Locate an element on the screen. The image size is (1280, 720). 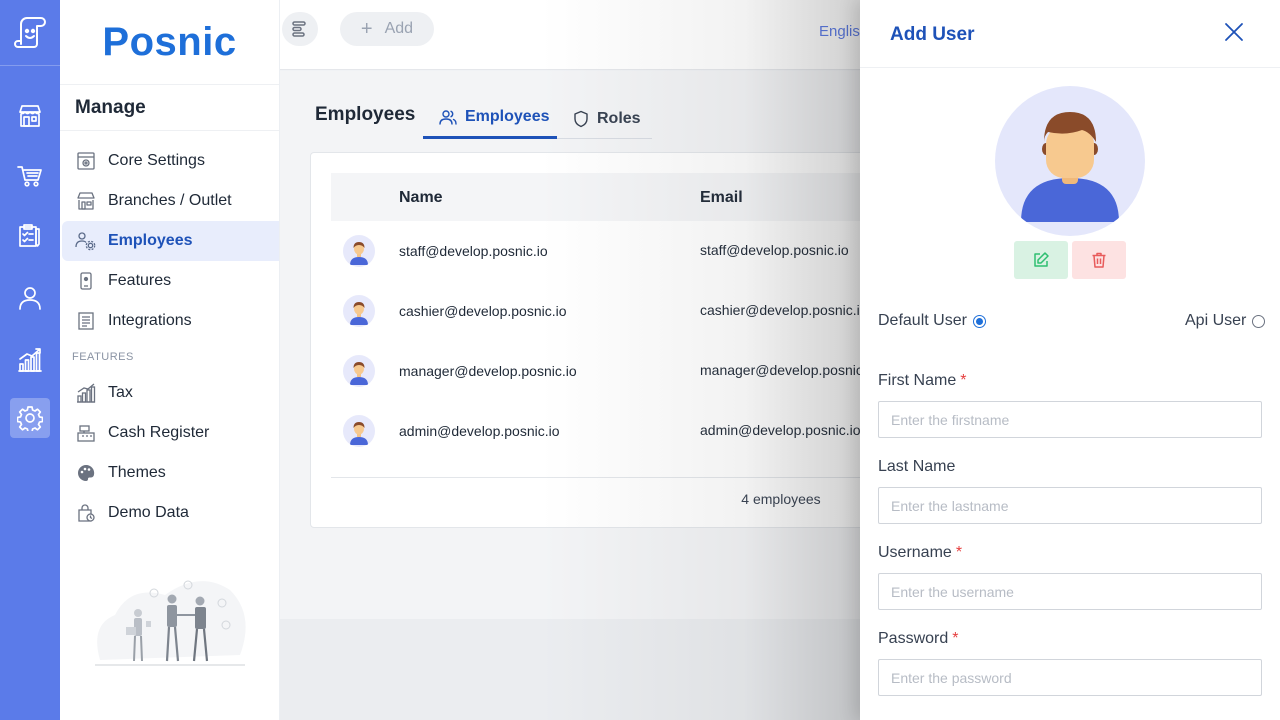
menu-item-cash-register: Cash Register is located at coordinates (170, 433).